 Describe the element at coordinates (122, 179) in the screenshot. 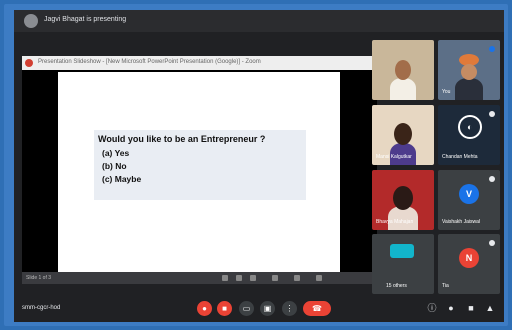

I see `option-c: (c) Maybe` at that location.